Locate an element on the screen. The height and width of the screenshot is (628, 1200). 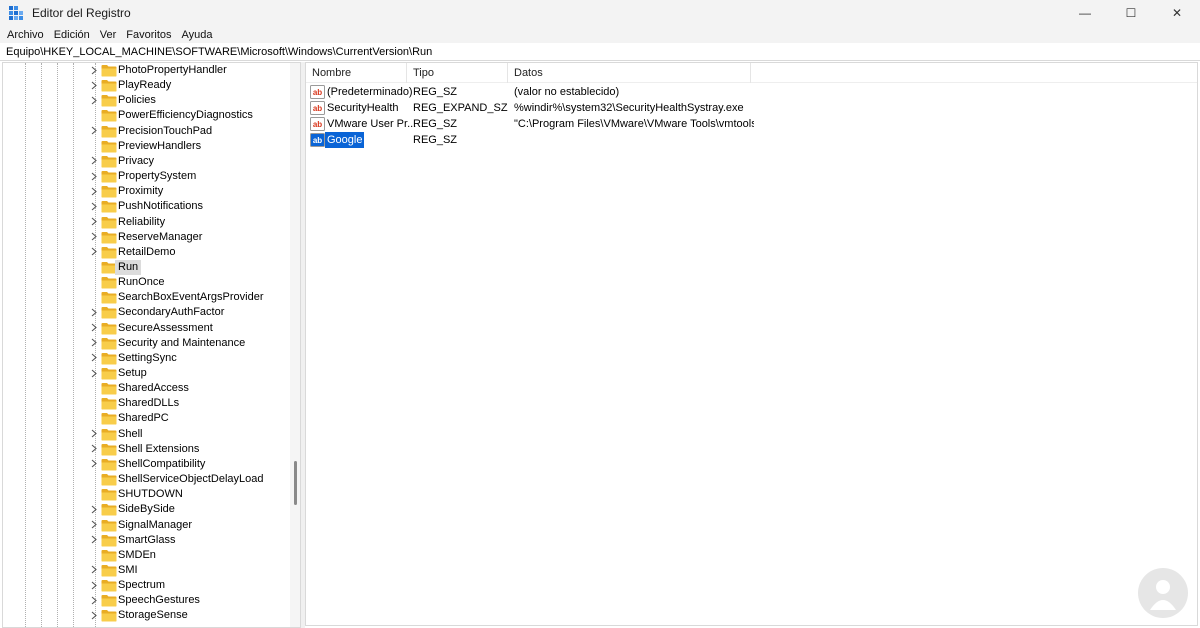
tree-item: Shell Extensions is located at coordinates (148, 449).